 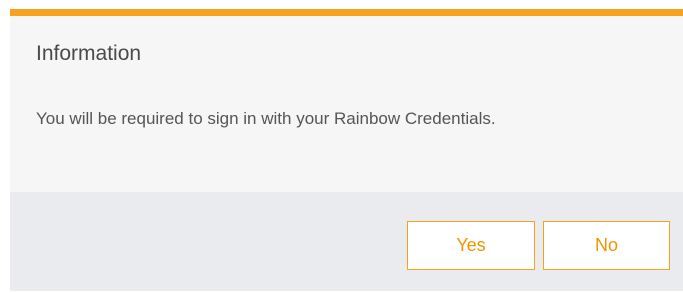 I want to click on dialog-title: Information, so click(x=89, y=53).